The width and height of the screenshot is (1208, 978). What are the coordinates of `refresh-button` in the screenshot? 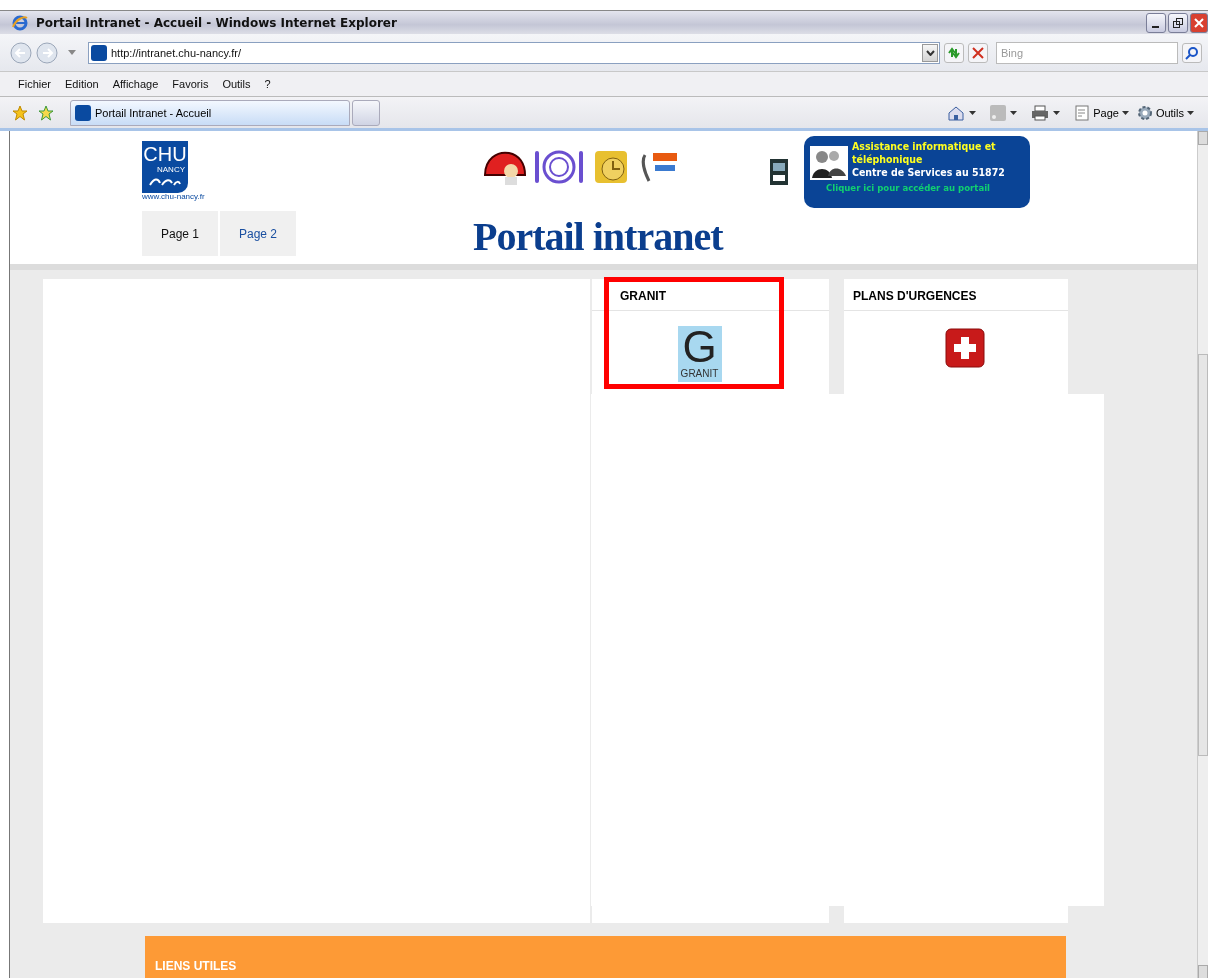 It's located at (954, 52).